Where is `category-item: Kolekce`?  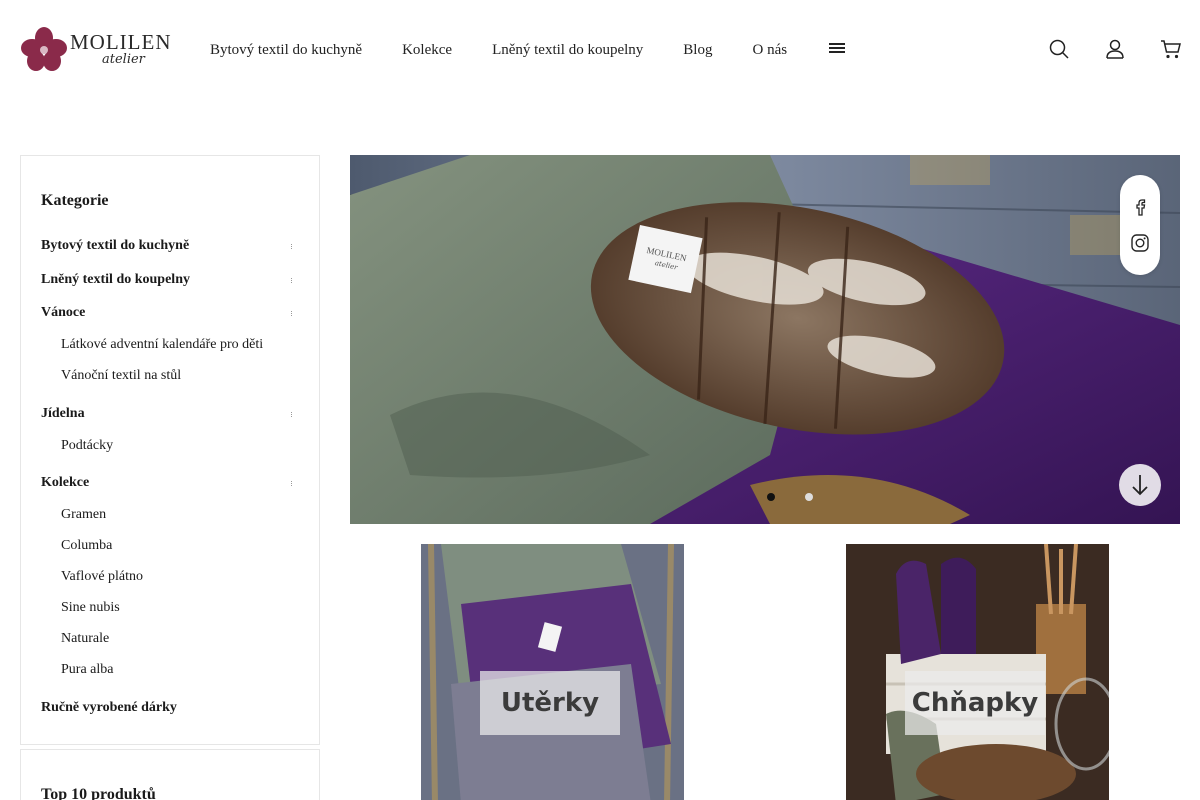
category-item: Kolekce is located at coordinates (171, 483).